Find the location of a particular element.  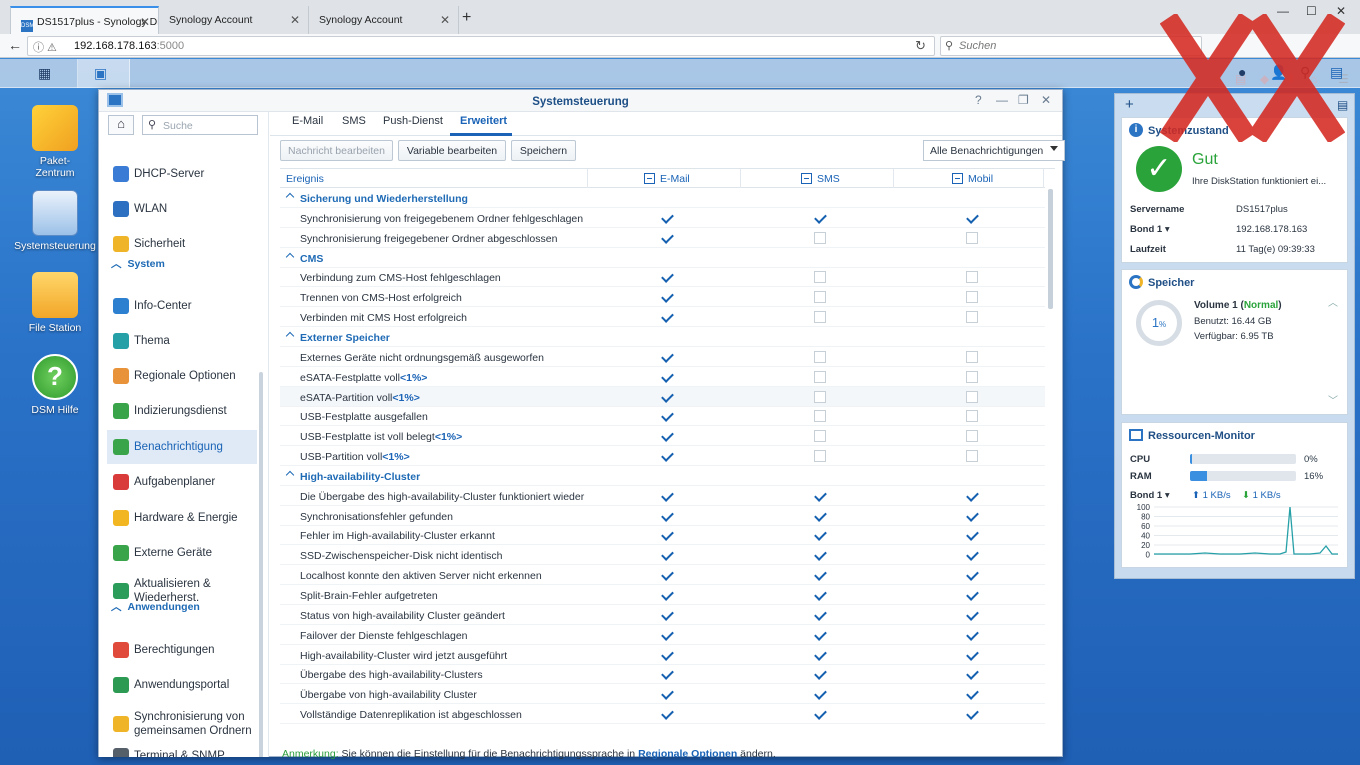

edit-message-button: Nachricht bearbeiten is located at coordinates (336, 150).